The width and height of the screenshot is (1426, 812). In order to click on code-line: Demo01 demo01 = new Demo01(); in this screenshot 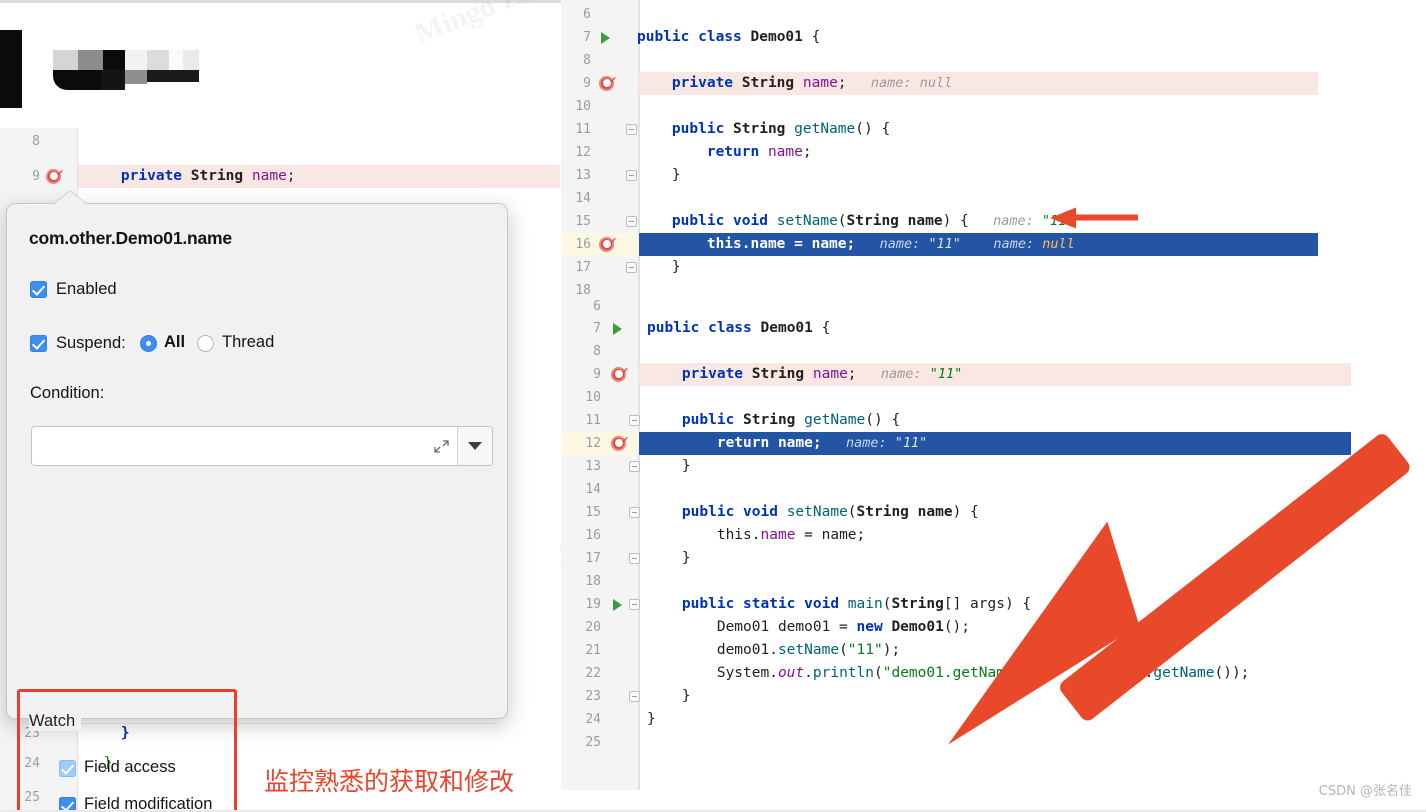, I will do `click(765, 627)`.